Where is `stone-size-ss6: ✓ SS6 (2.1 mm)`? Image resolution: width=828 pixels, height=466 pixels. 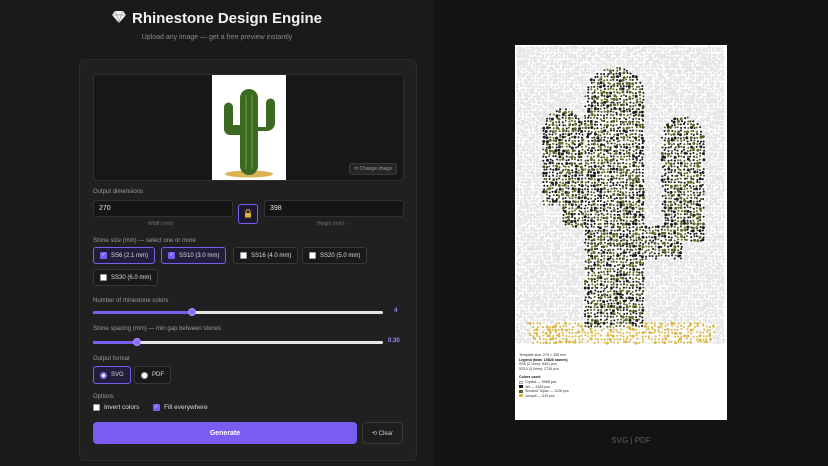
stone-size-ss6: ✓ SS6 (2.1 mm) is located at coordinates (124, 255).